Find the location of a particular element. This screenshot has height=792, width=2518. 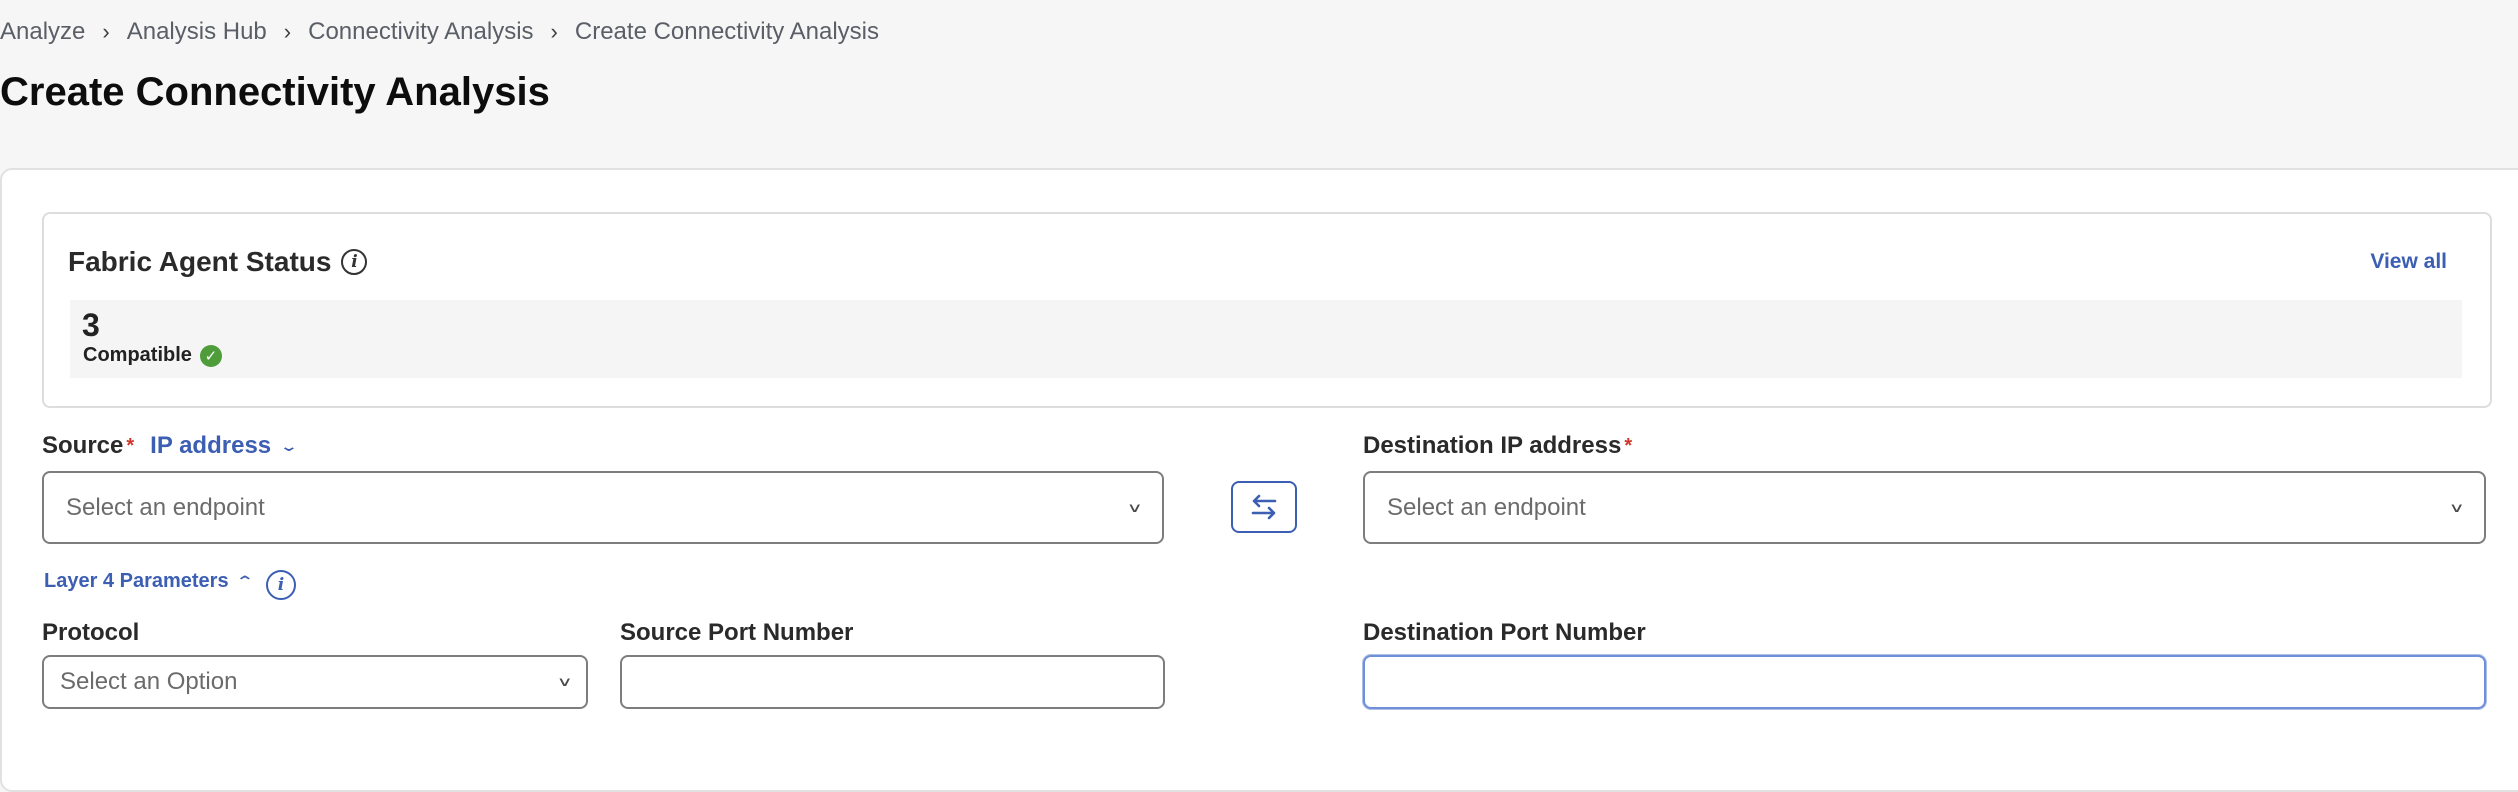

source-type-dropdown: IP address ⌄ is located at coordinates (224, 446).